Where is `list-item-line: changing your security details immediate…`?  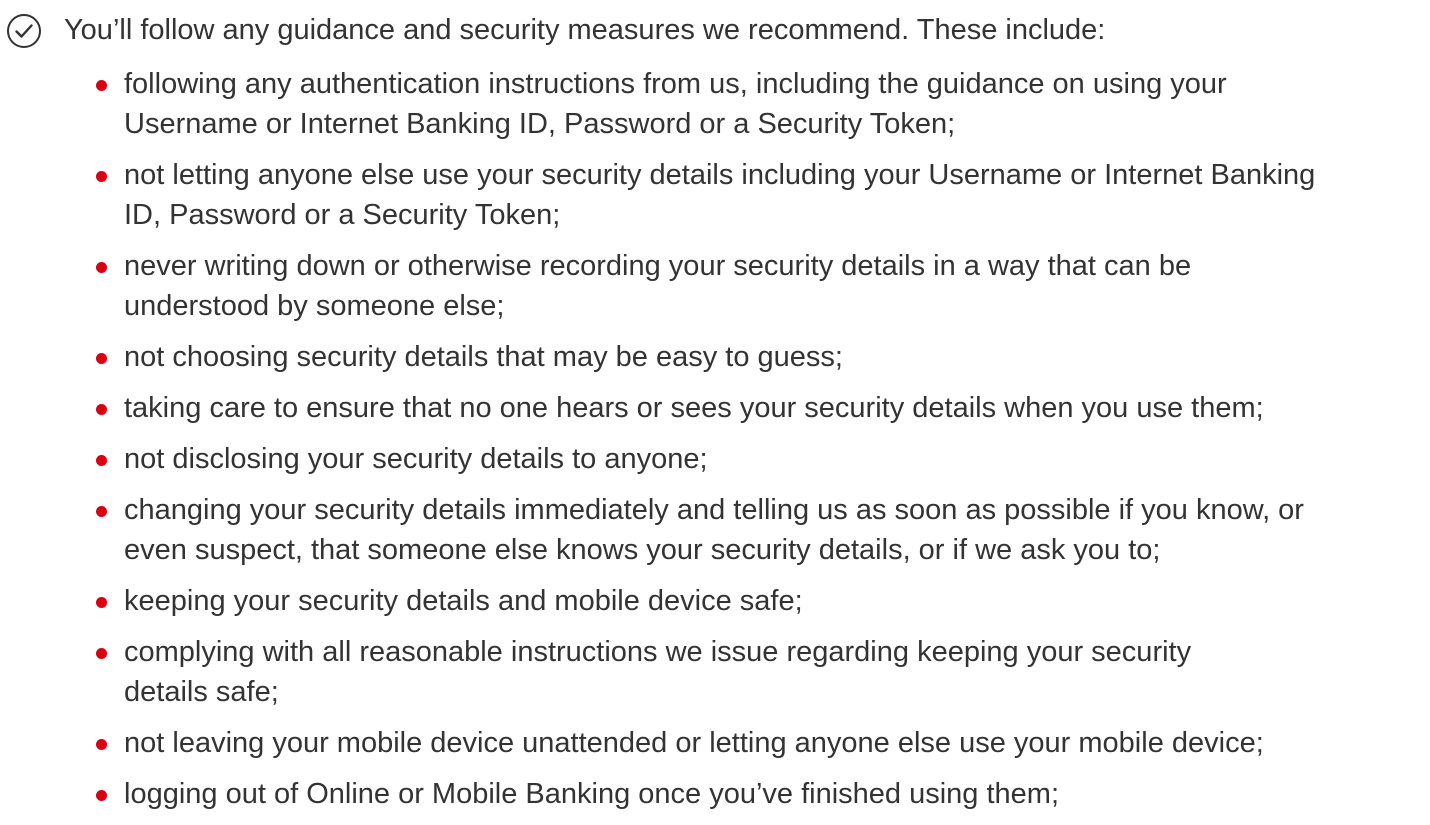 list-item-line: changing your security details immediate… is located at coordinates (714, 510).